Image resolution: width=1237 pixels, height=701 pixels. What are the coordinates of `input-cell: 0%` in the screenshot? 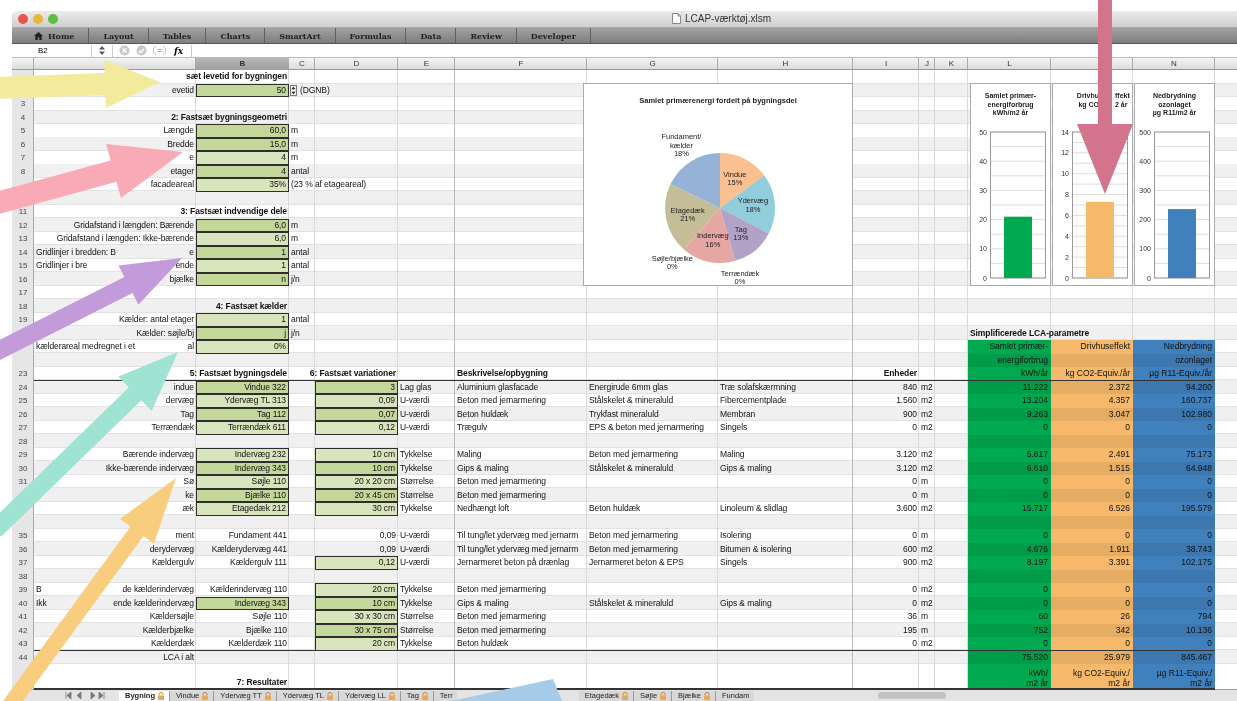 It's located at (242, 347).